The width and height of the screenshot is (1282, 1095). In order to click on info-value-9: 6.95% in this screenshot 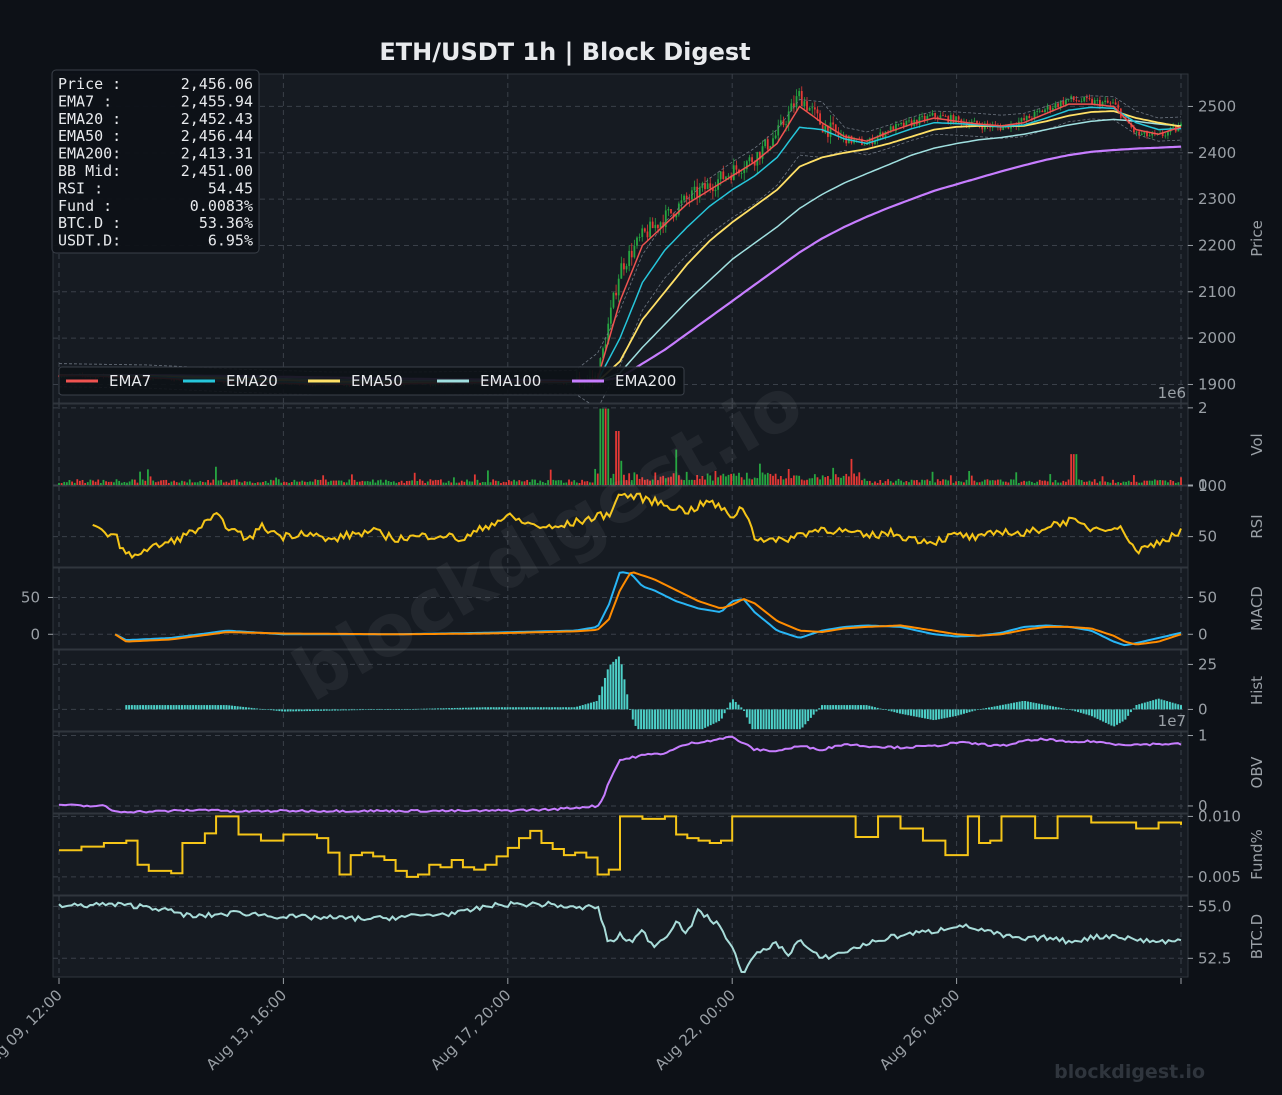, I will do `click(230, 241)`.